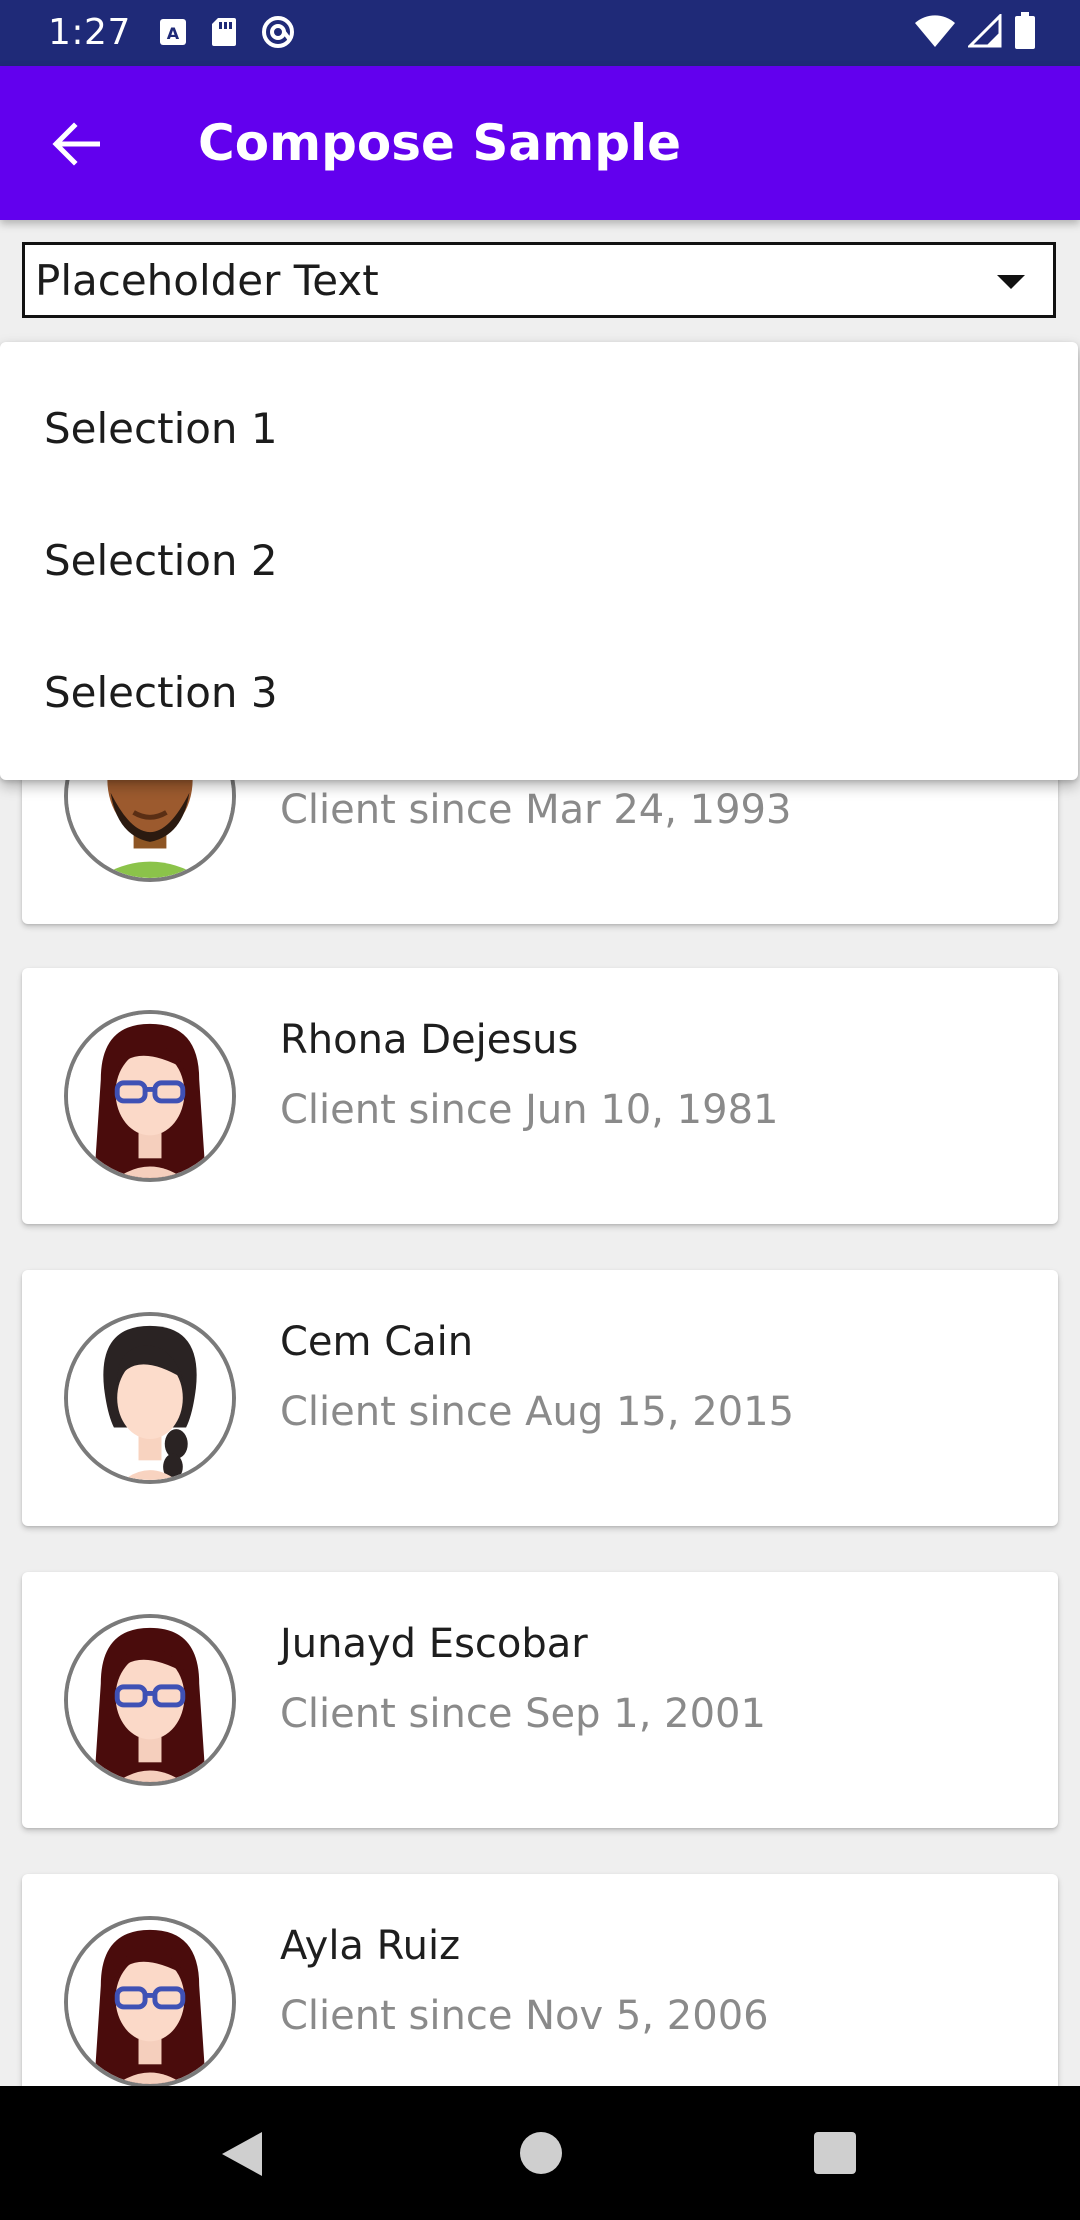 This screenshot has width=1080, height=2220. Describe the element at coordinates (539, 428) in the screenshot. I see `menu-item-selection-1: Selection 1` at that location.